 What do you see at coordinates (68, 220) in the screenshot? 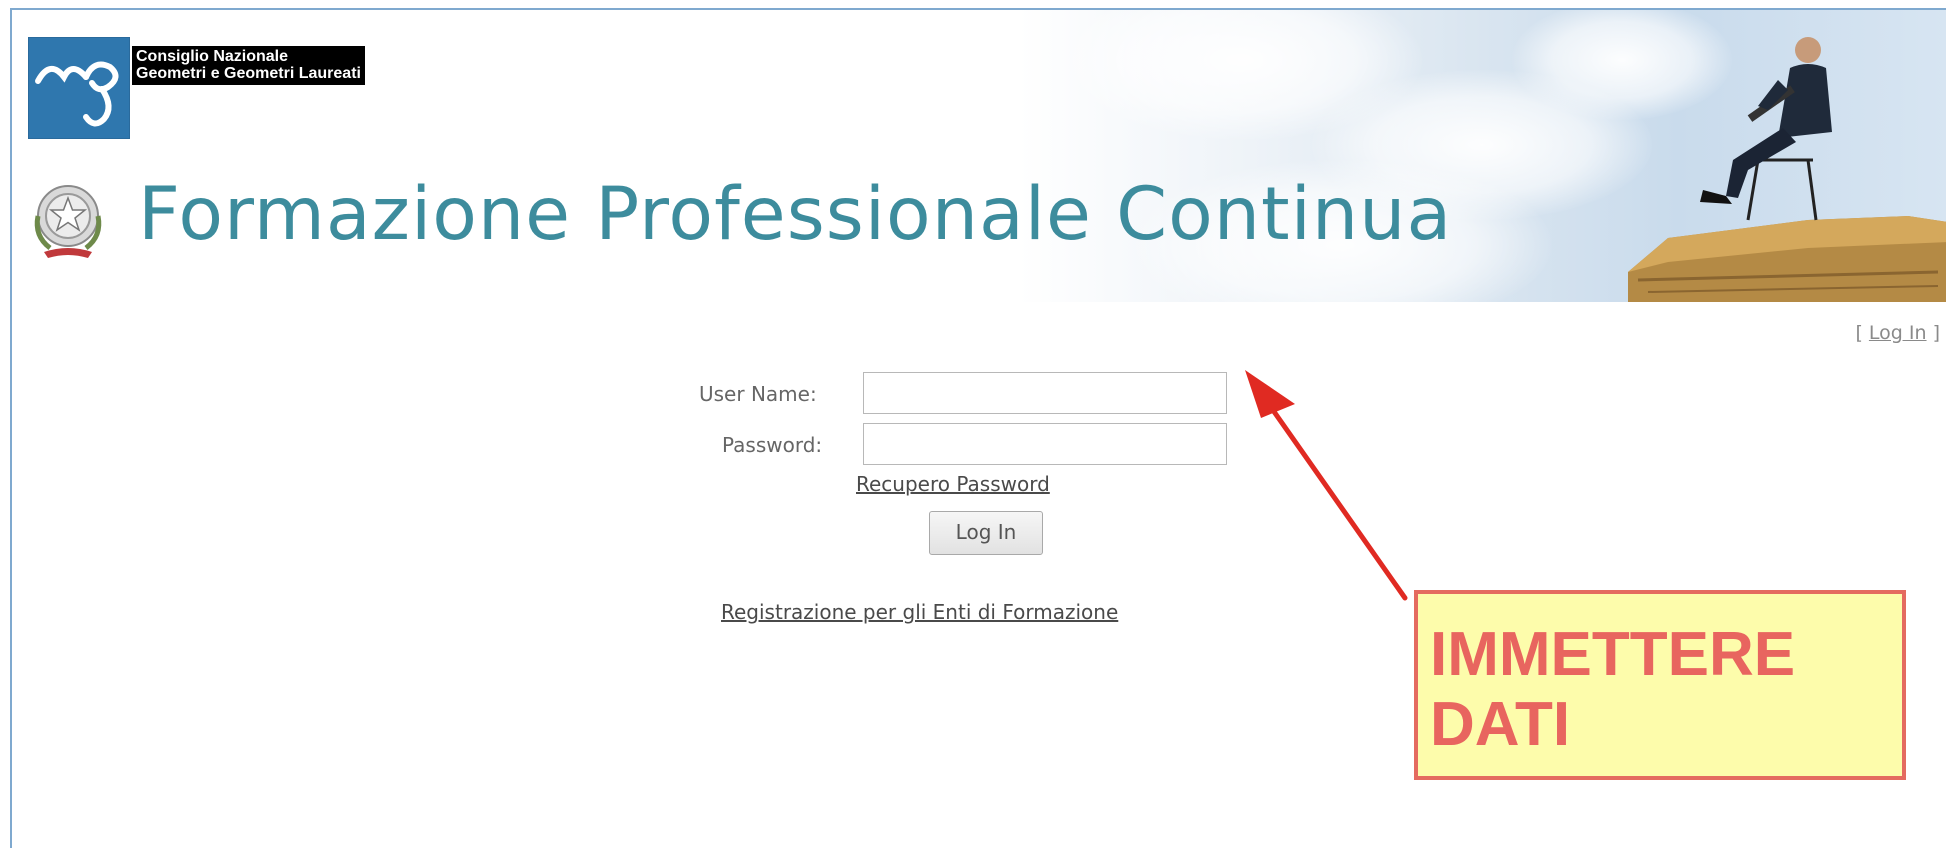
I see `italian-republic-emblem-icon` at bounding box center [68, 220].